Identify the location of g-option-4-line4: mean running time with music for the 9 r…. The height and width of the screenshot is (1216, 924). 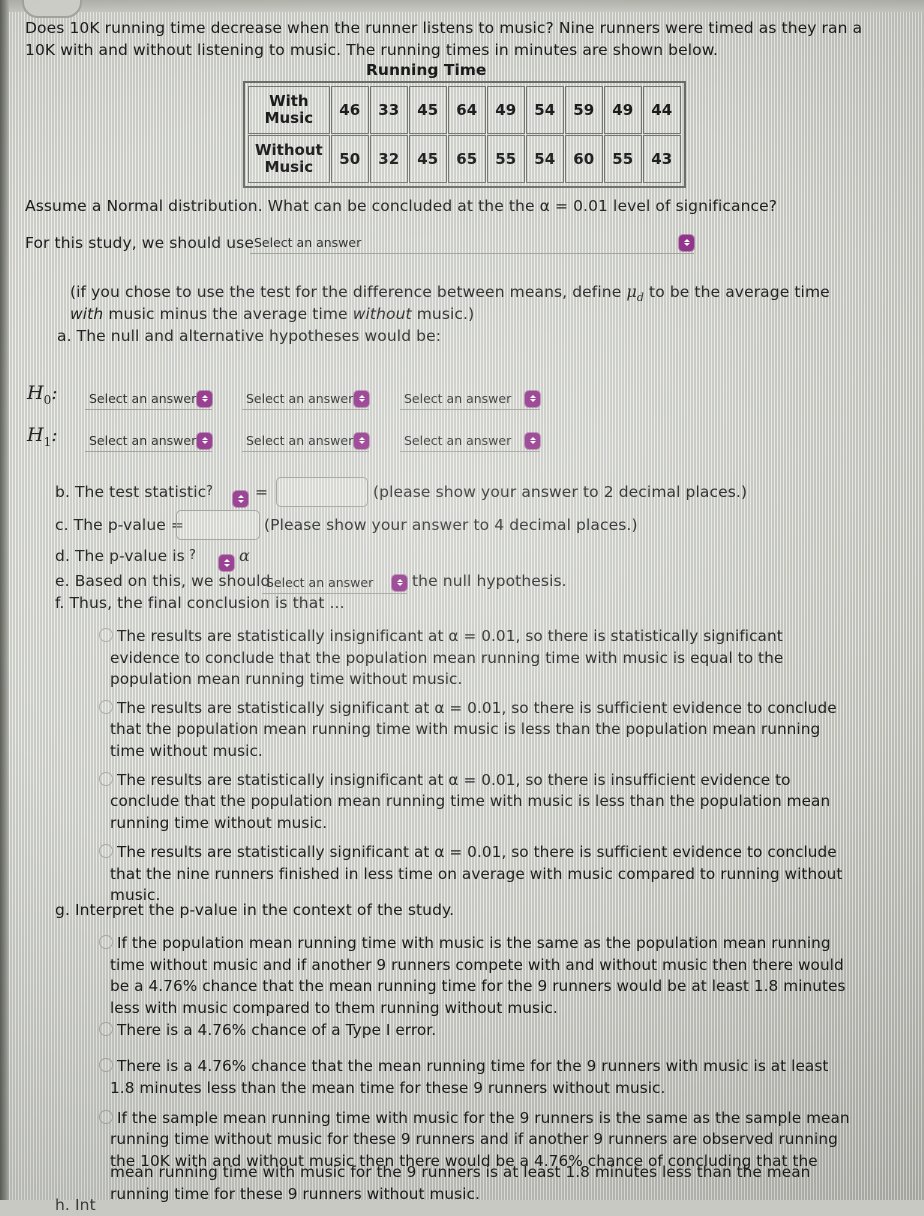
(460, 1172).